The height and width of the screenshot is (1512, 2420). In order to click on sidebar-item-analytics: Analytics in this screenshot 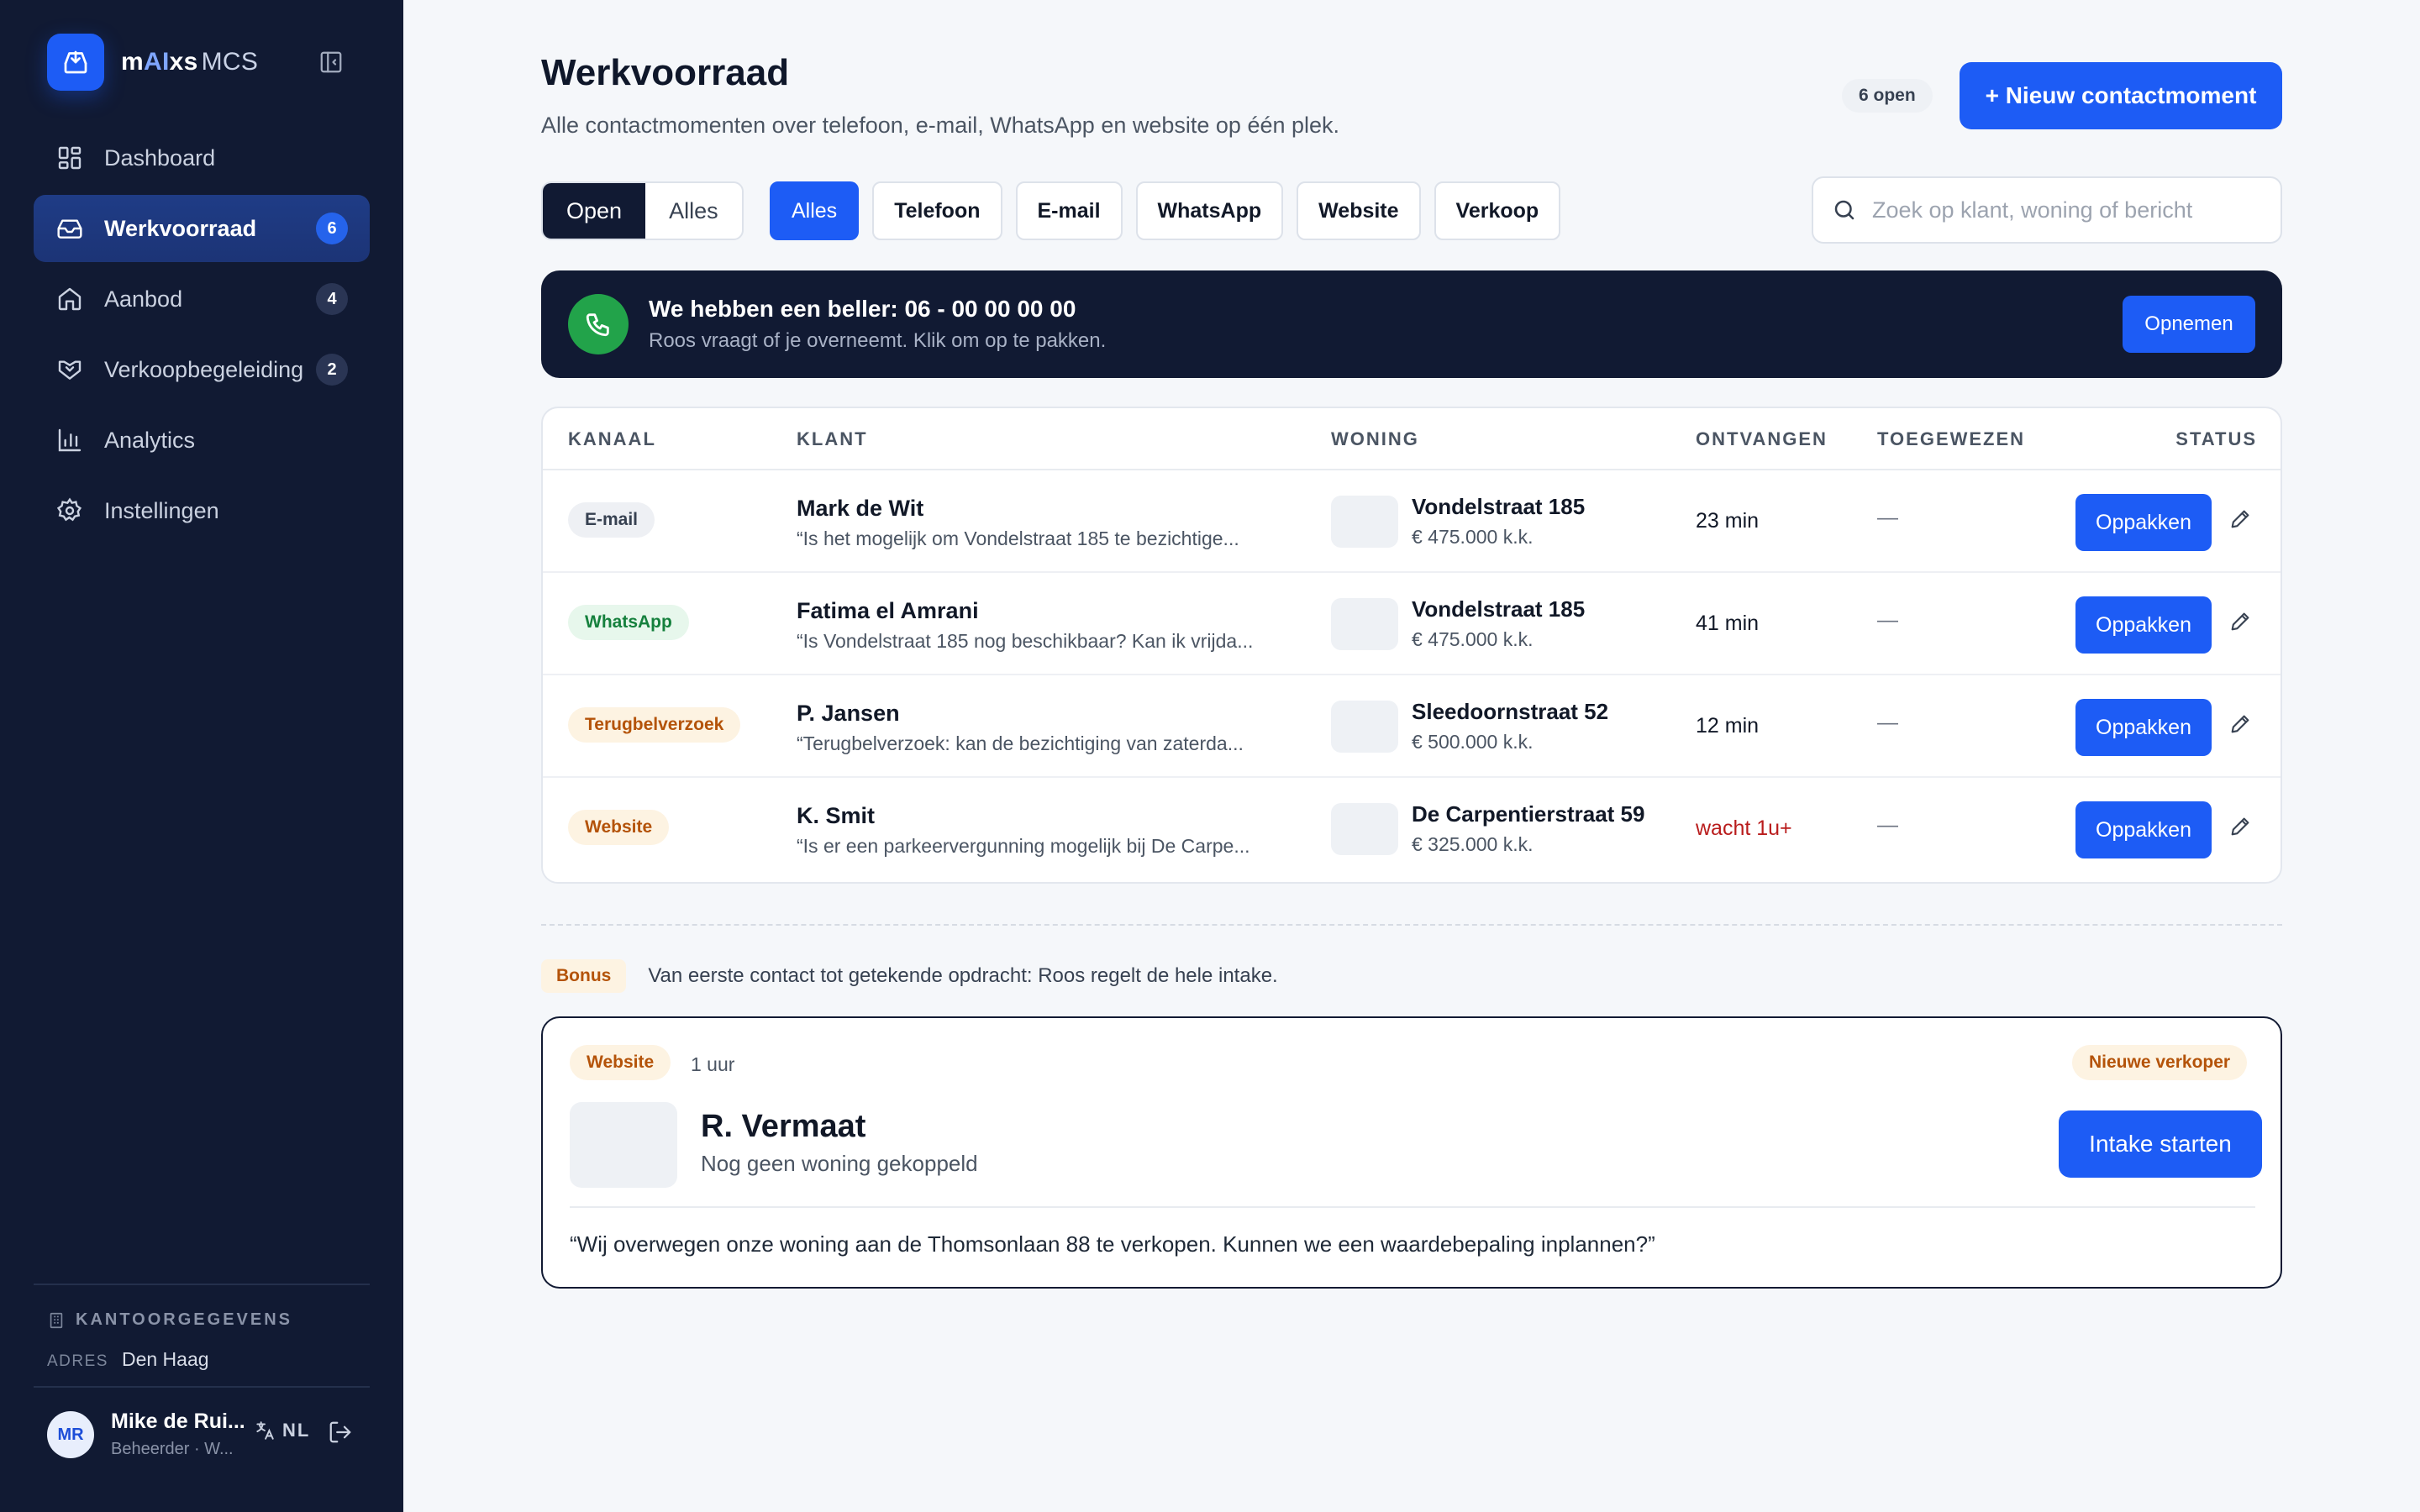, I will do `click(202, 440)`.